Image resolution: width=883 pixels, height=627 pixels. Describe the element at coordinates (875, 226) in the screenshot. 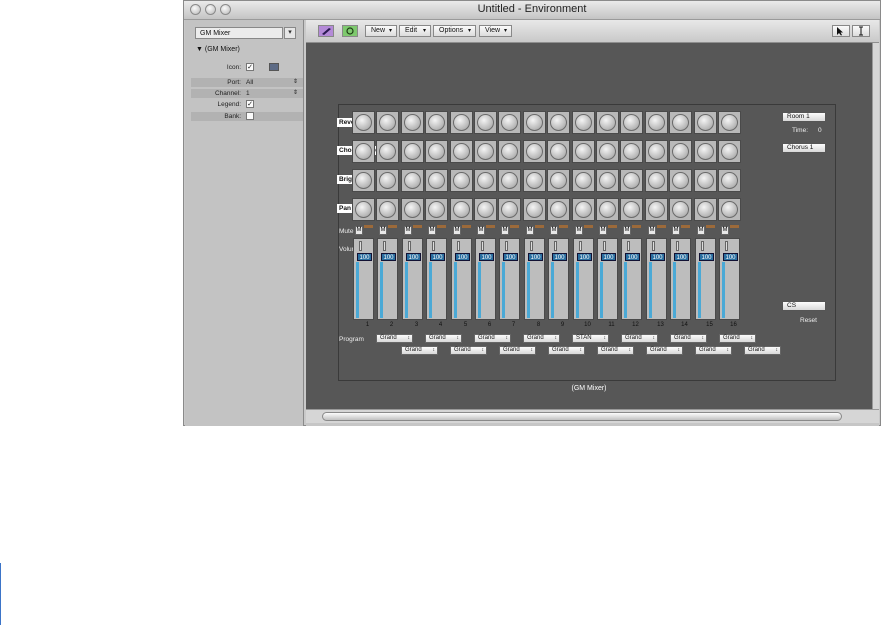

I see `vertical-scrollbar` at that location.